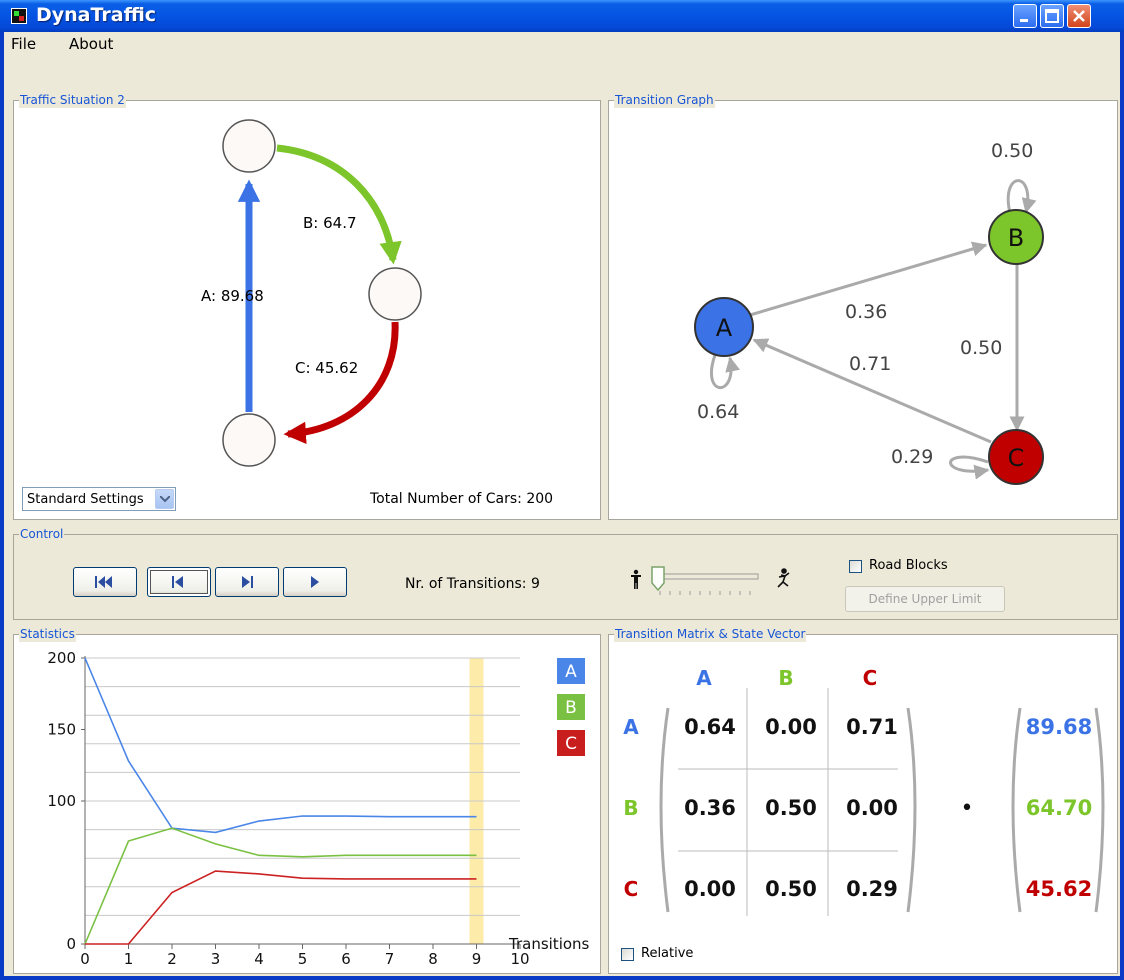  Describe the element at coordinates (1059, 727) in the screenshot. I see `vector-value-a: 89.68` at that location.